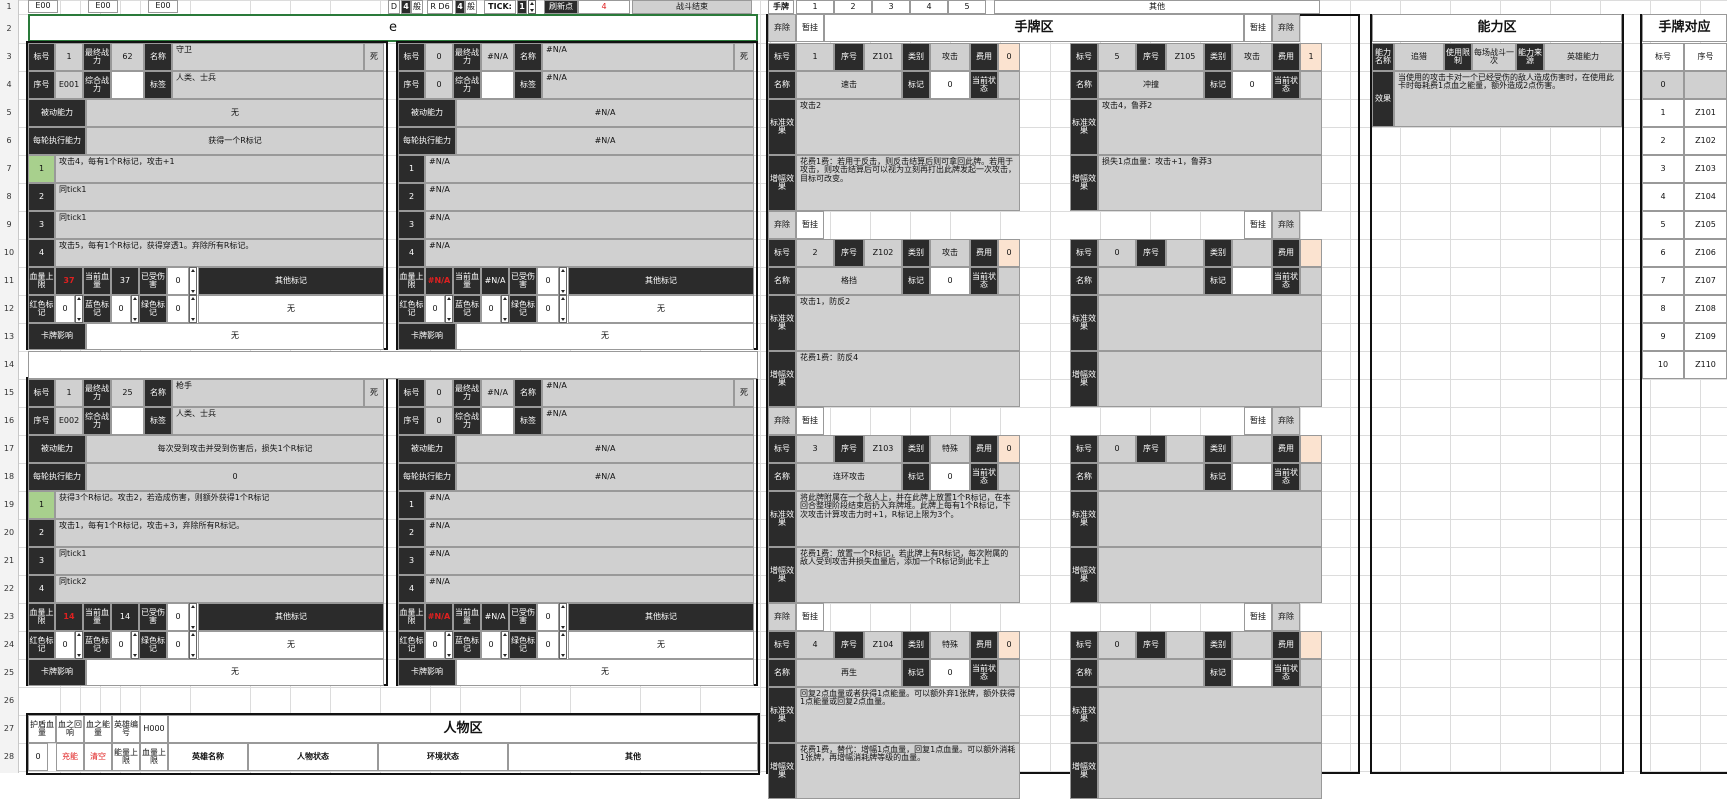 The width and height of the screenshot is (1727, 799). Describe the element at coordinates (9, 589) in the screenshot. I see `row-number: 22` at that location.